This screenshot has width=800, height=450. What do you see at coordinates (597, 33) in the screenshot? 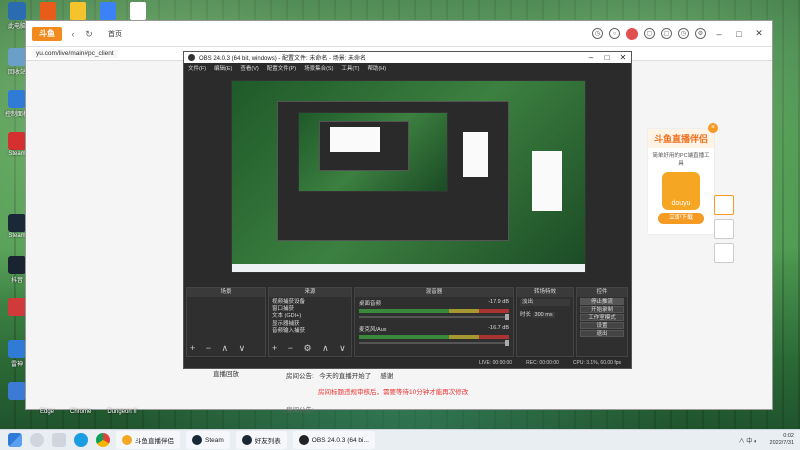
I see `clock-icon: ◷` at bounding box center [597, 33].